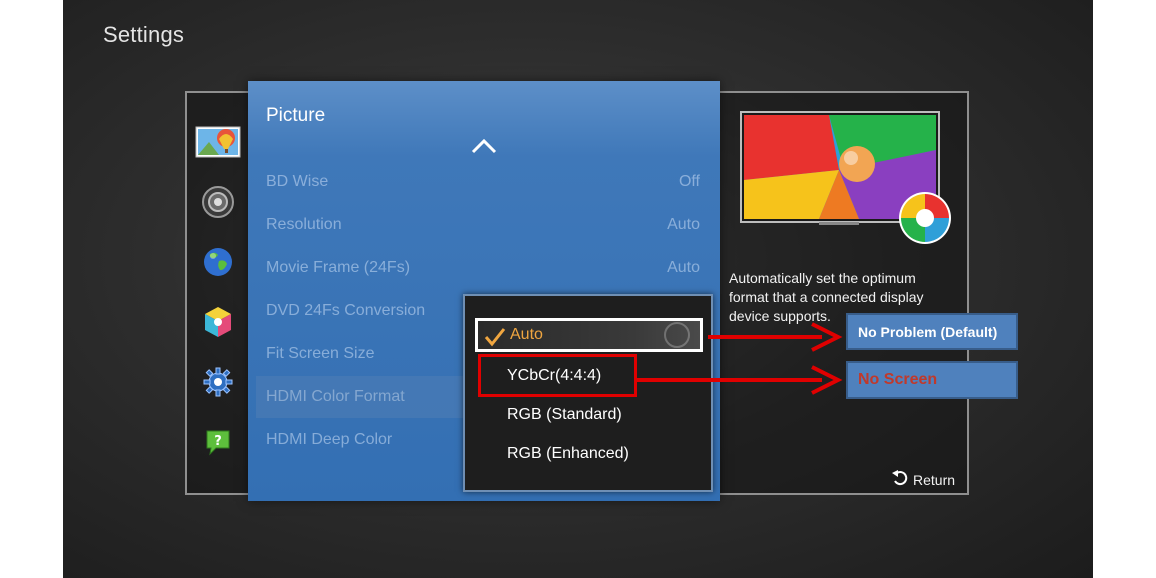  Describe the element at coordinates (740, 358) in the screenshot. I see `annotation-arrows` at that location.